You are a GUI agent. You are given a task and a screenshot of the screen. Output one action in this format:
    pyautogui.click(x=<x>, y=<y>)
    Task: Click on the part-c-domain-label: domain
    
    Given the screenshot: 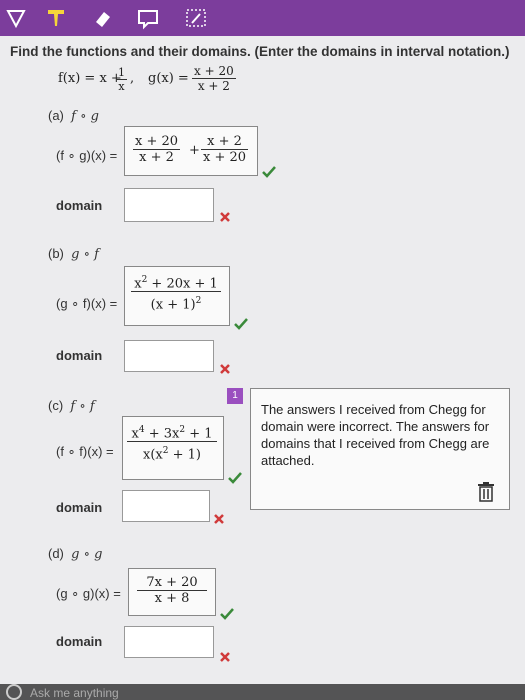 What is the action you would take?
    pyautogui.click(x=79, y=507)
    